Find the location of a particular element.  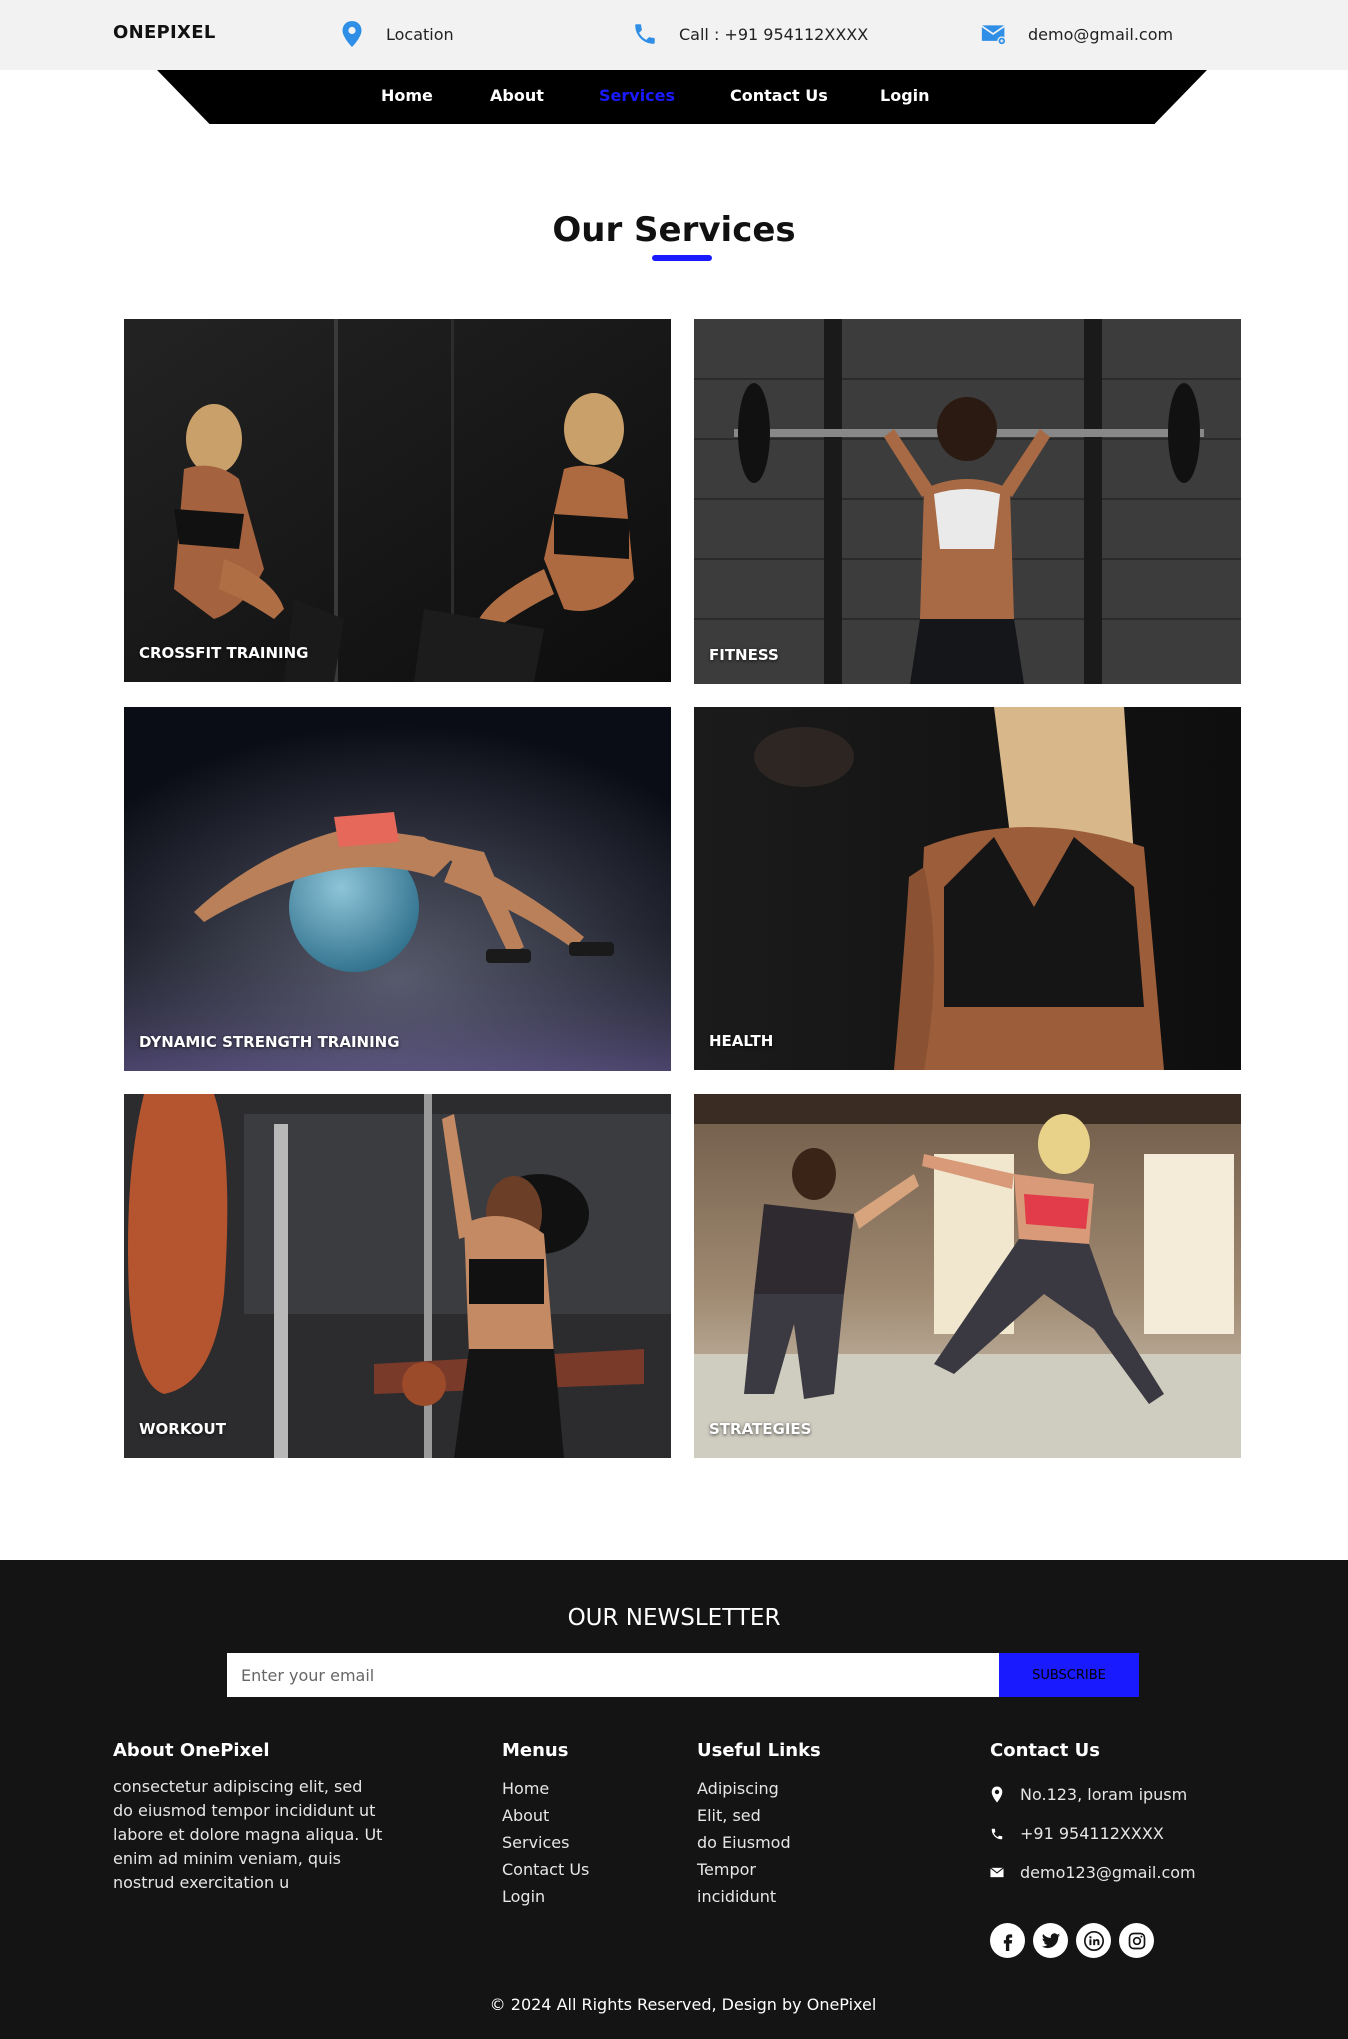

service-label: HEALTH is located at coordinates (741, 1041).